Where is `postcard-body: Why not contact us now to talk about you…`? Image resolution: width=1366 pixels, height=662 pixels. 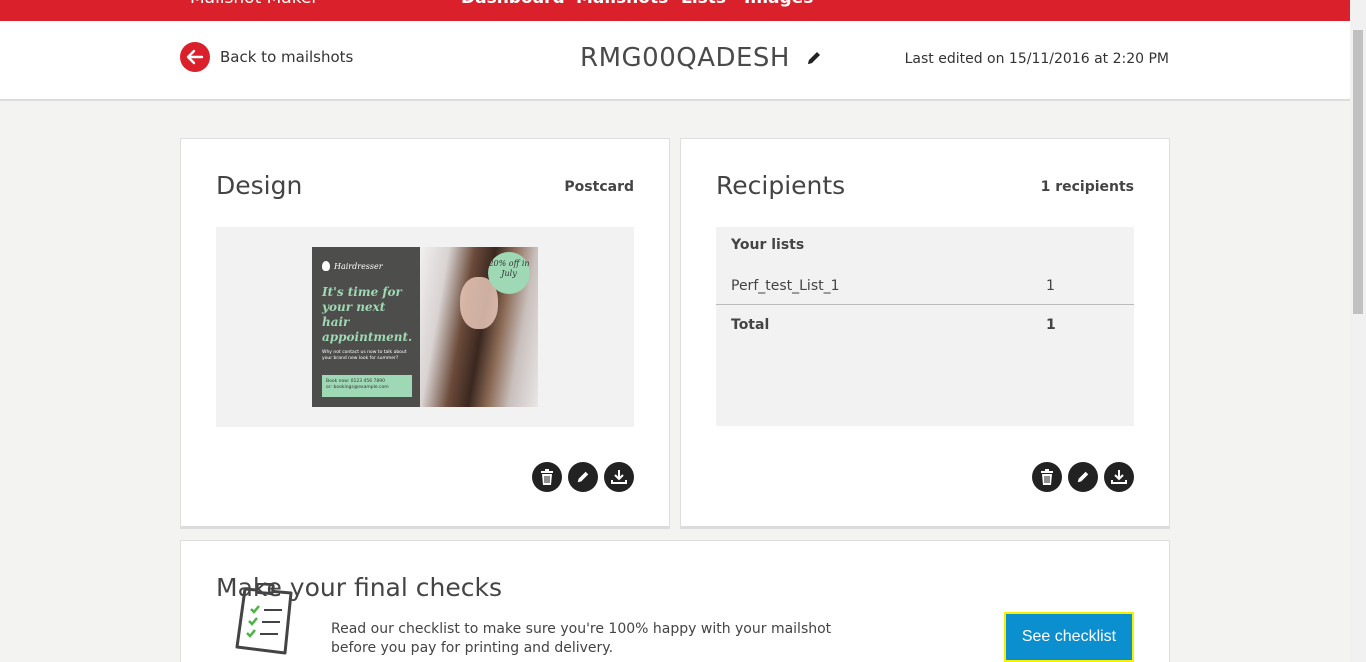
postcard-body: Why not contact us now to talk about you… is located at coordinates (364, 355).